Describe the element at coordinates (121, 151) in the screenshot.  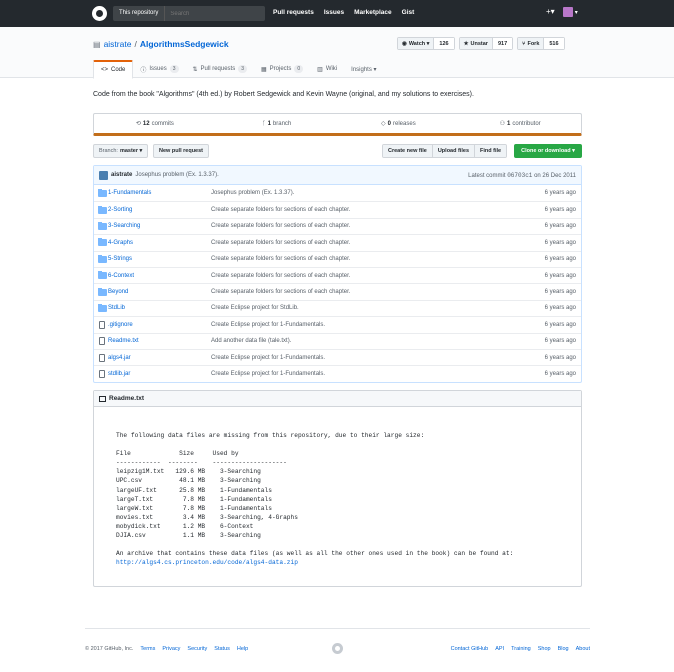
I see `branch-select-button: Branch: master ▾` at that location.